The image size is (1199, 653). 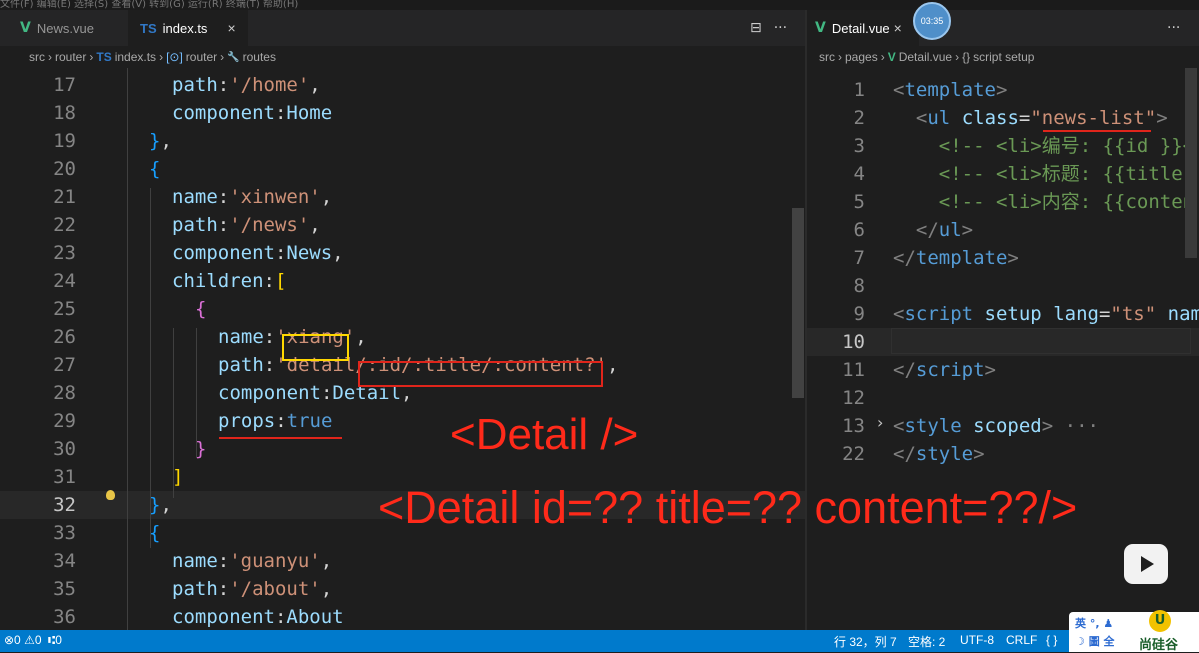 I want to click on code-line: 19},, so click(x=402, y=141).